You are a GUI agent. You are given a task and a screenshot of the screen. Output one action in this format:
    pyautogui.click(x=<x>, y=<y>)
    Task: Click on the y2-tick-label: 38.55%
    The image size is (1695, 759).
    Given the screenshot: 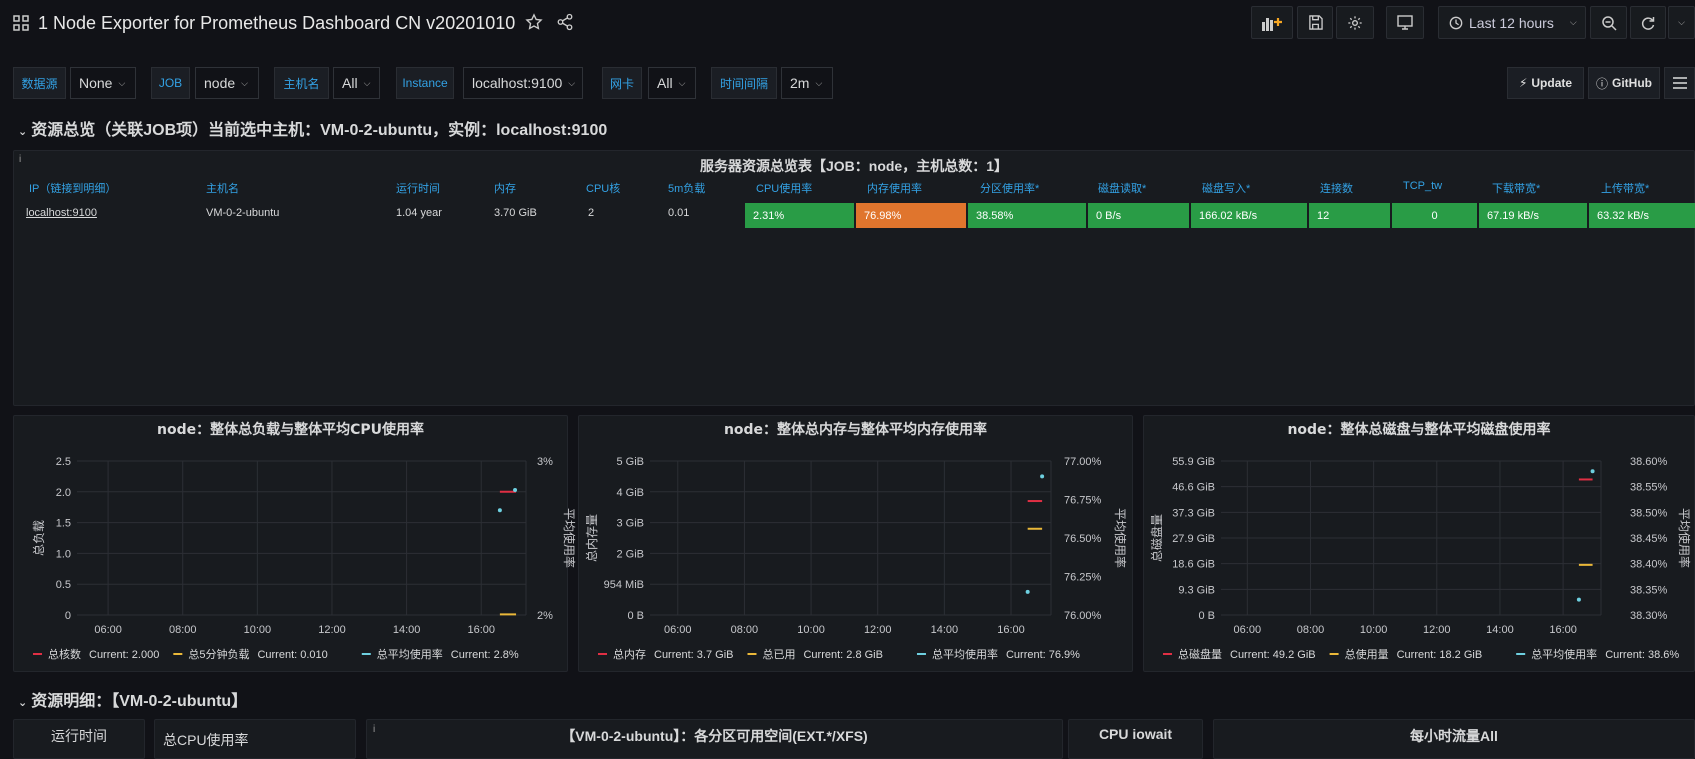 What is the action you would take?
    pyautogui.click(x=1649, y=488)
    